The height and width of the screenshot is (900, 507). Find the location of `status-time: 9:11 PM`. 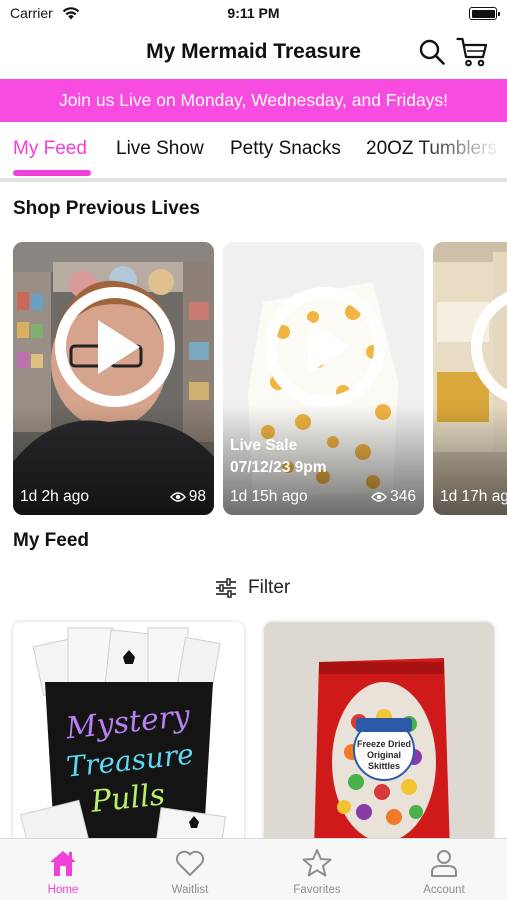

status-time: 9:11 PM is located at coordinates (253, 13).